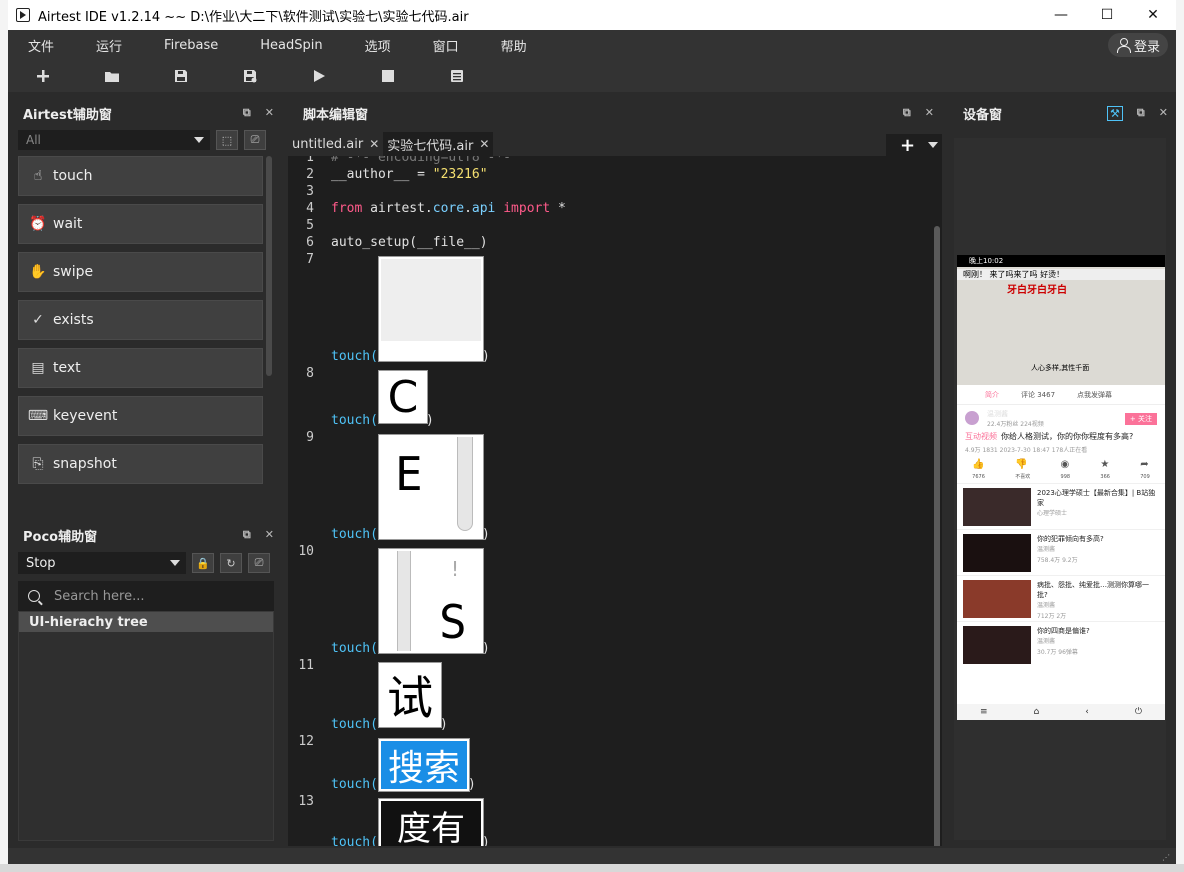 The width and height of the screenshot is (1184, 872). Describe the element at coordinates (109, 45) in the screenshot. I see `menu-run: 运行` at that location.